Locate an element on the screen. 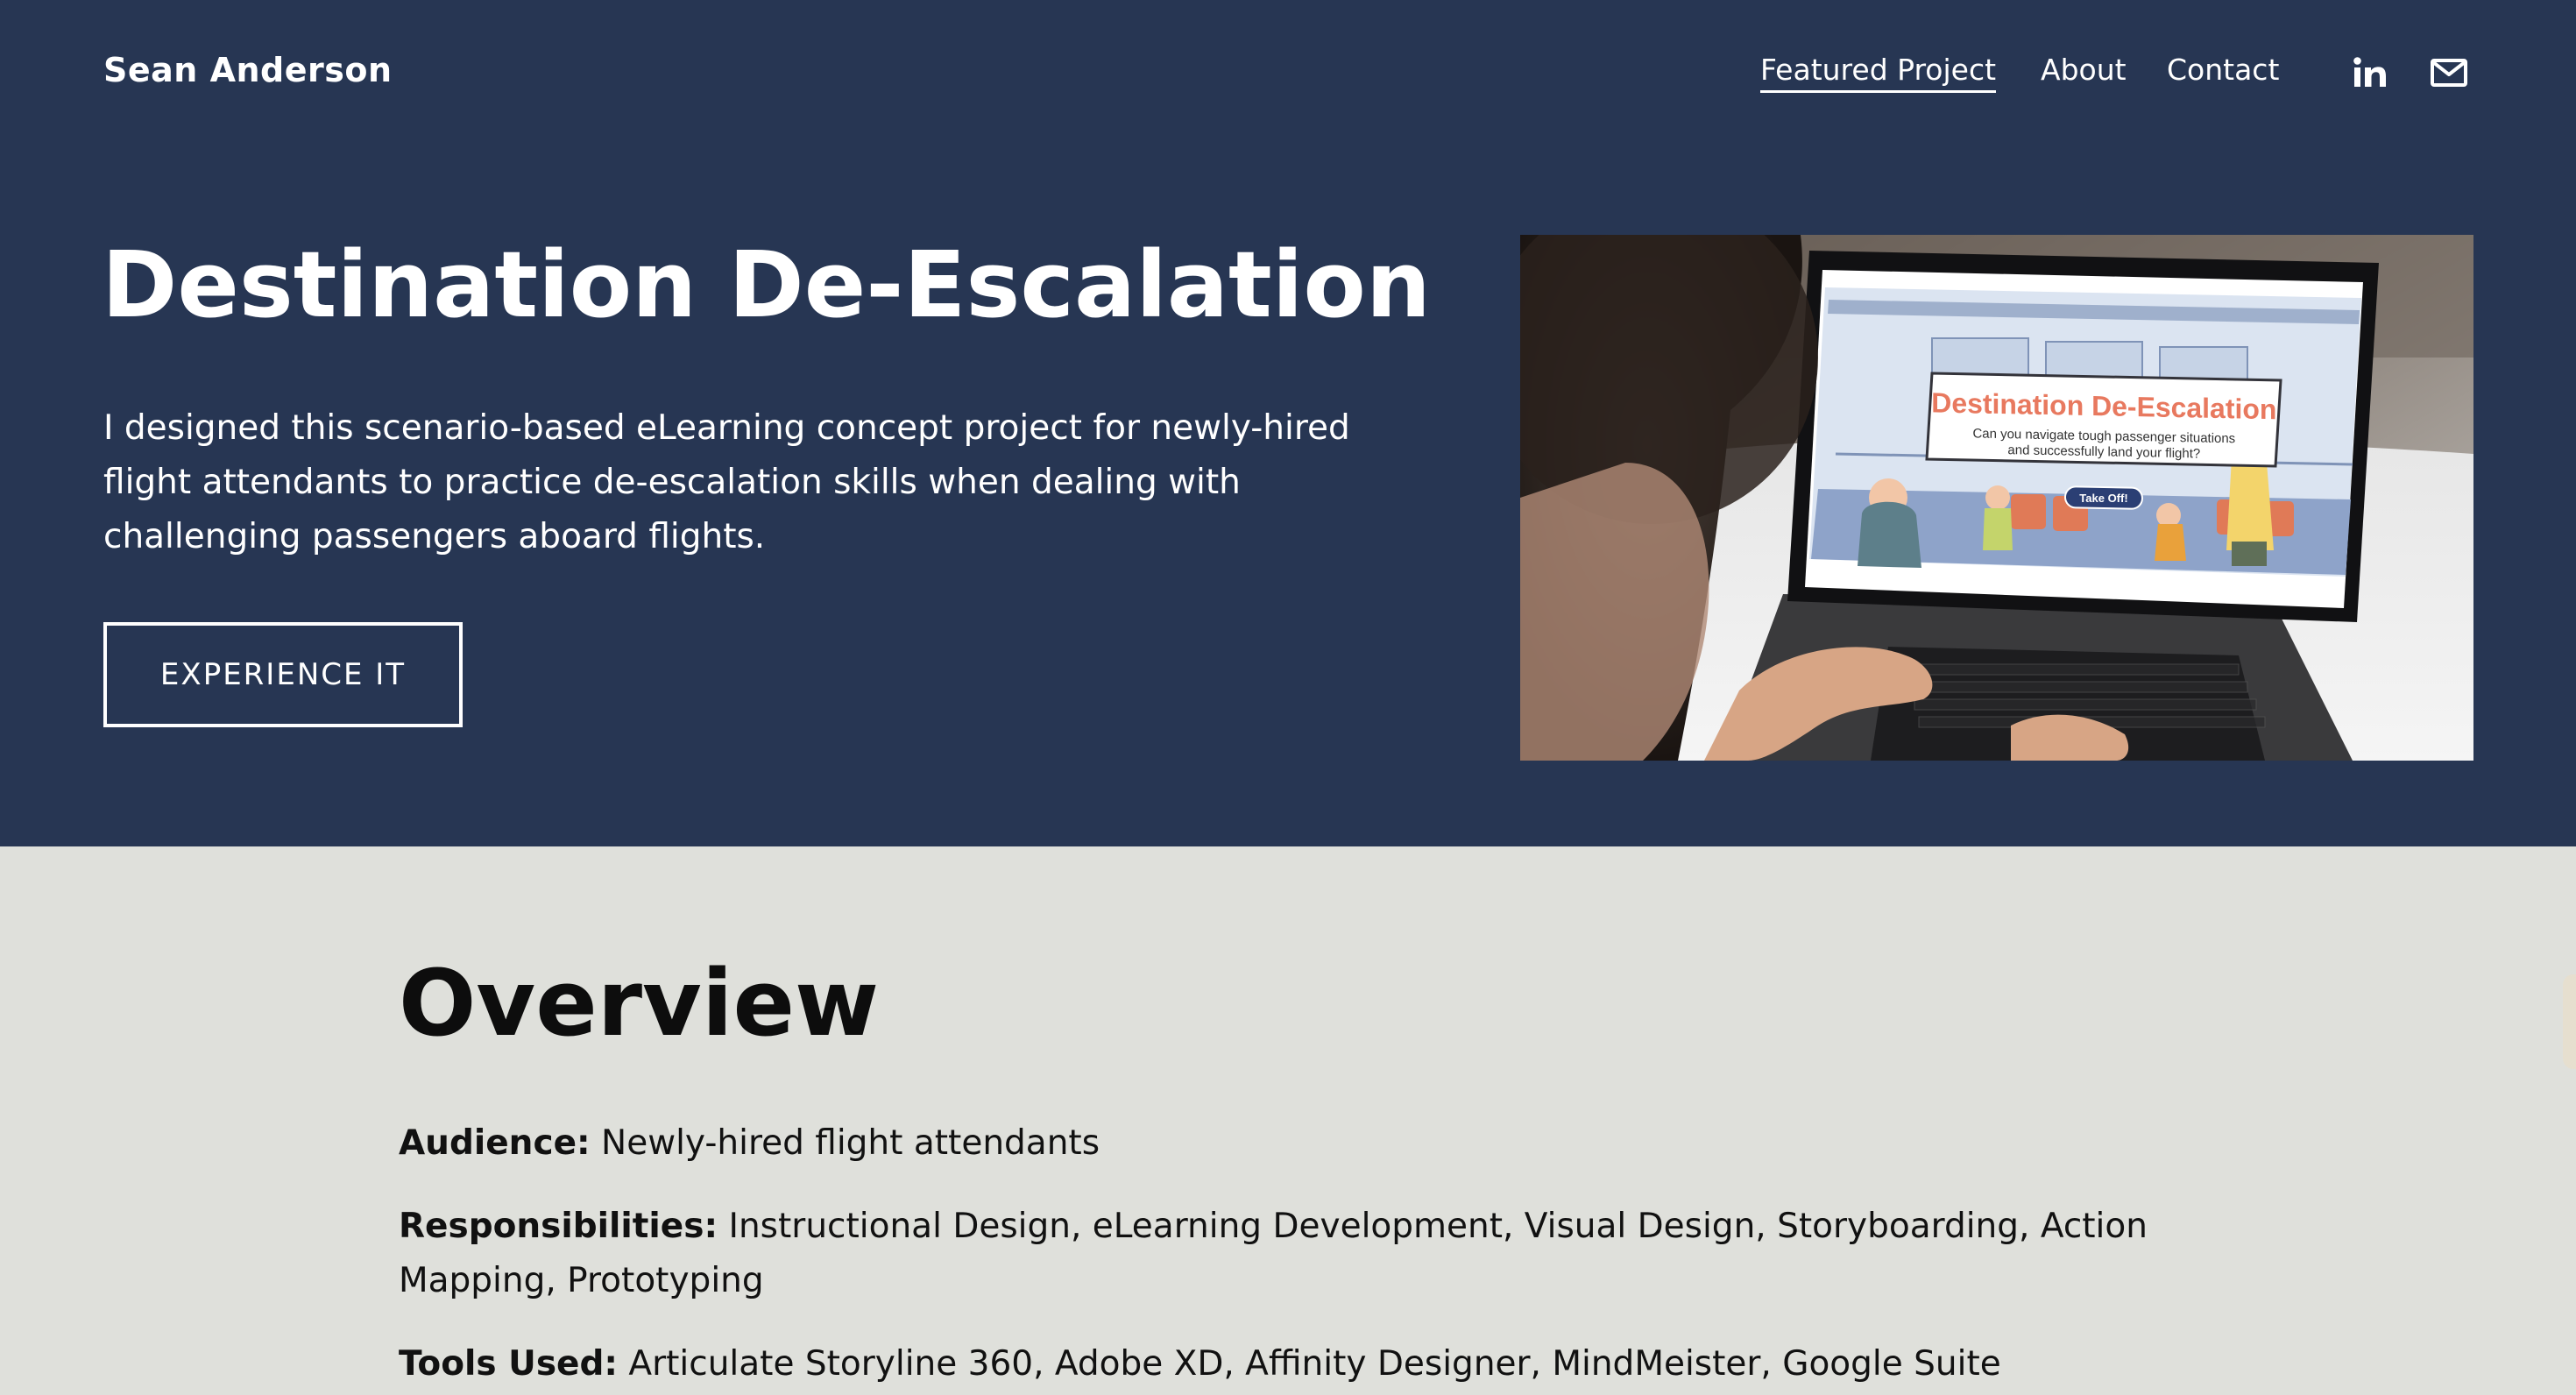 The image size is (2576, 1395). email-icon is located at coordinates (2449, 72).